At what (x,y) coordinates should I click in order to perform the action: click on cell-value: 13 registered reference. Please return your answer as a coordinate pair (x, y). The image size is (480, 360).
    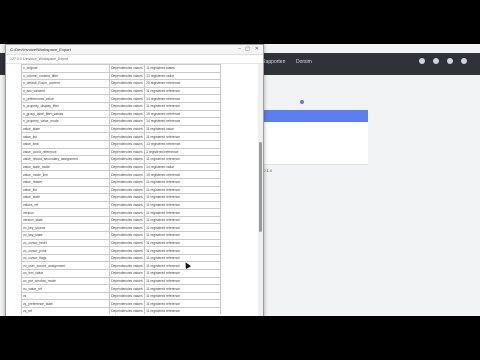
    Looking at the image, I should click on (182, 144).